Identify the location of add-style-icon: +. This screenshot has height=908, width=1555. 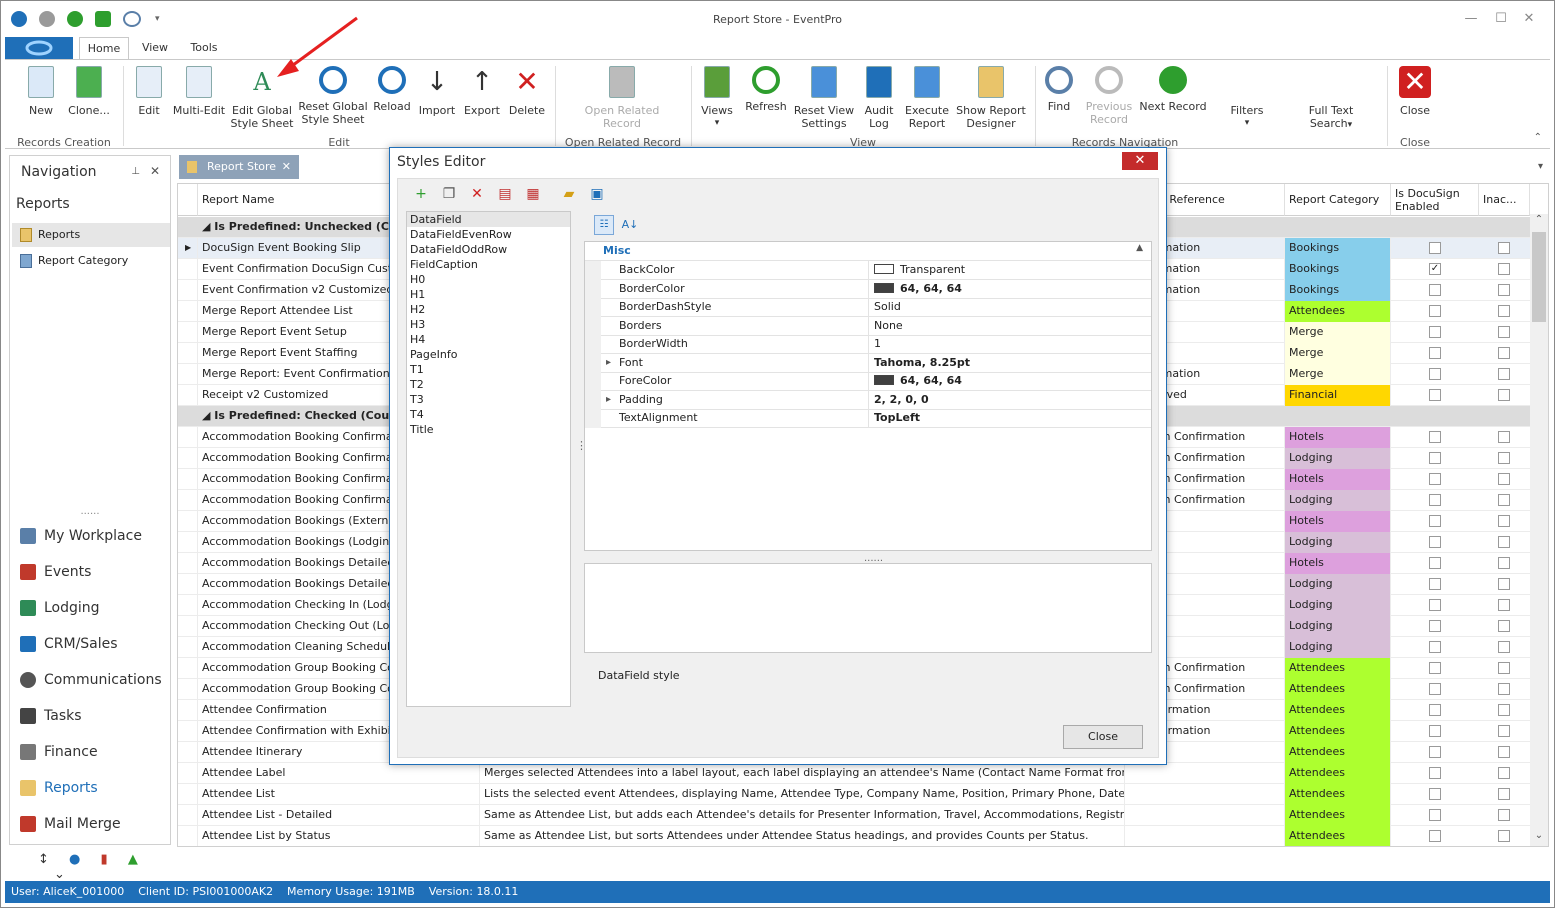
(421, 194).